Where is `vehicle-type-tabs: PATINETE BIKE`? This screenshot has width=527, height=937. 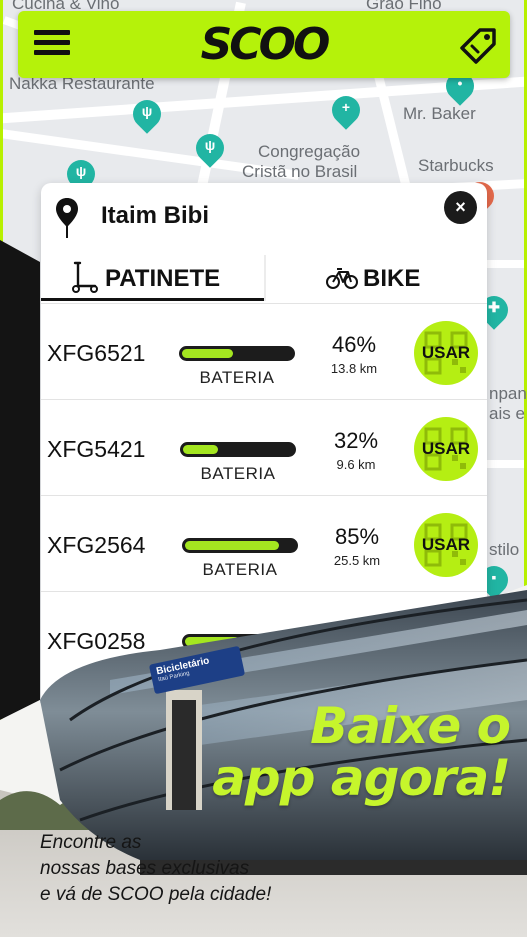 vehicle-type-tabs: PATINETE BIKE is located at coordinates (264, 278).